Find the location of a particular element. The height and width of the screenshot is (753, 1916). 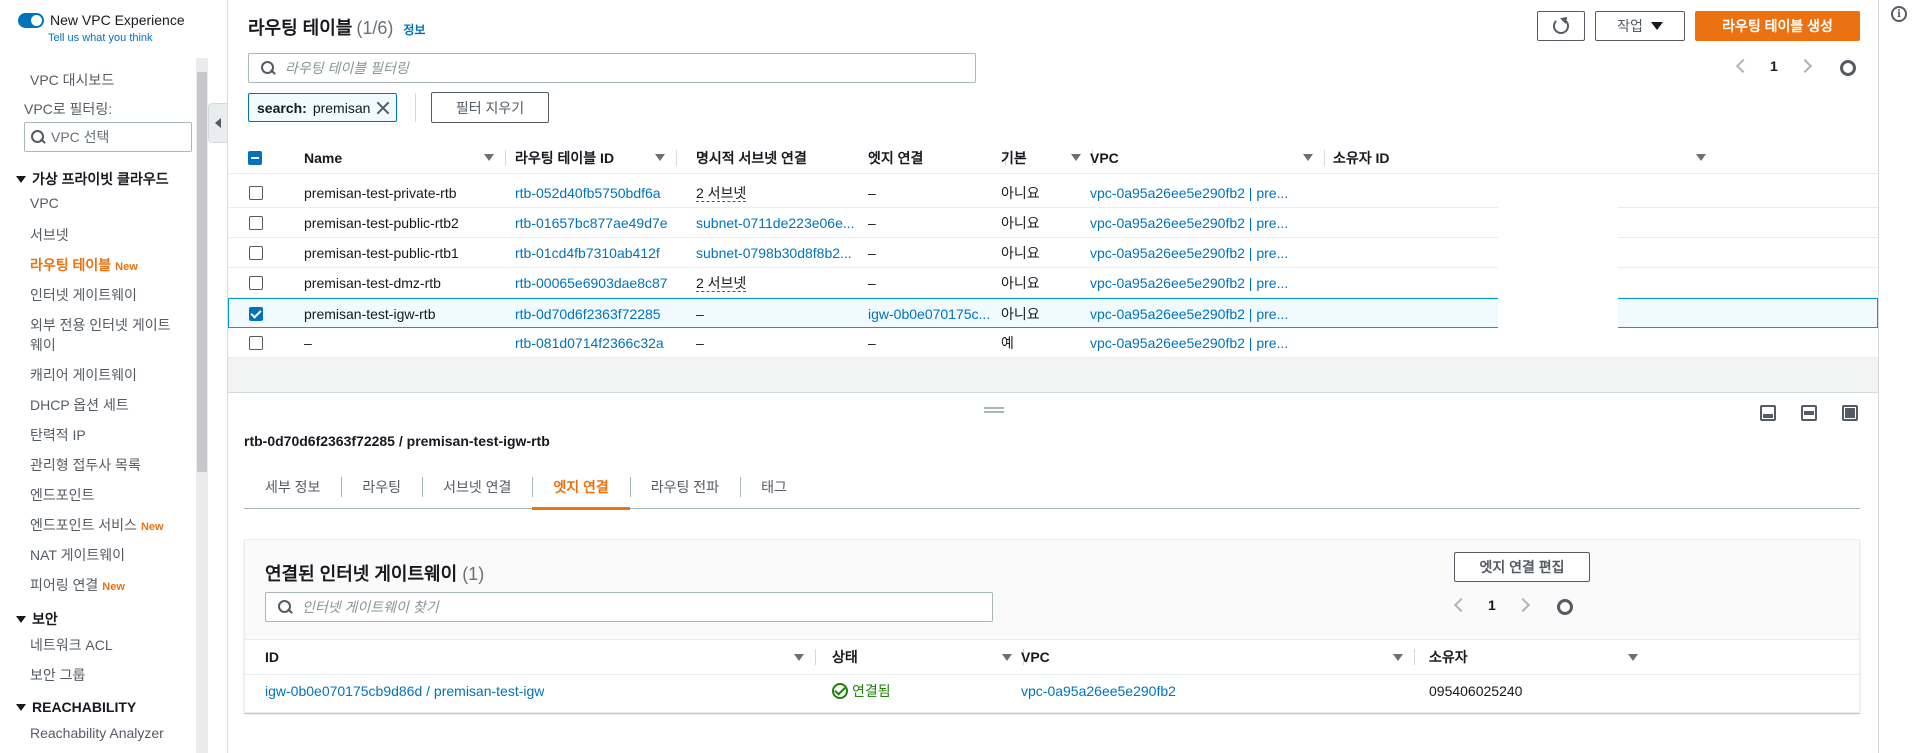

sidebar-item-network-acls: 네트워크 ACL is located at coordinates (71, 645).